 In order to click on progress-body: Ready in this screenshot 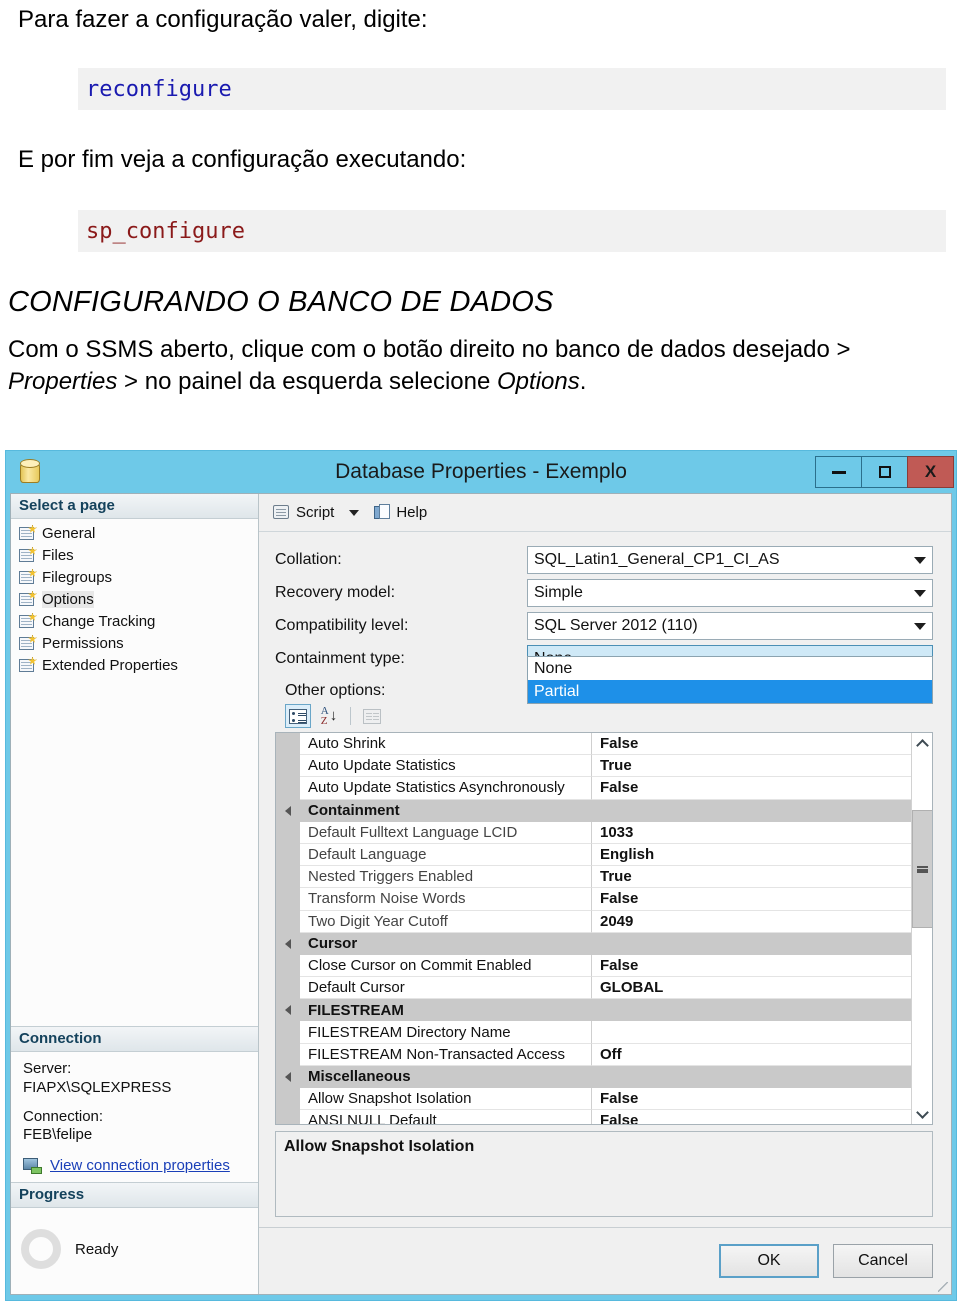, I will do `click(134, 1251)`.